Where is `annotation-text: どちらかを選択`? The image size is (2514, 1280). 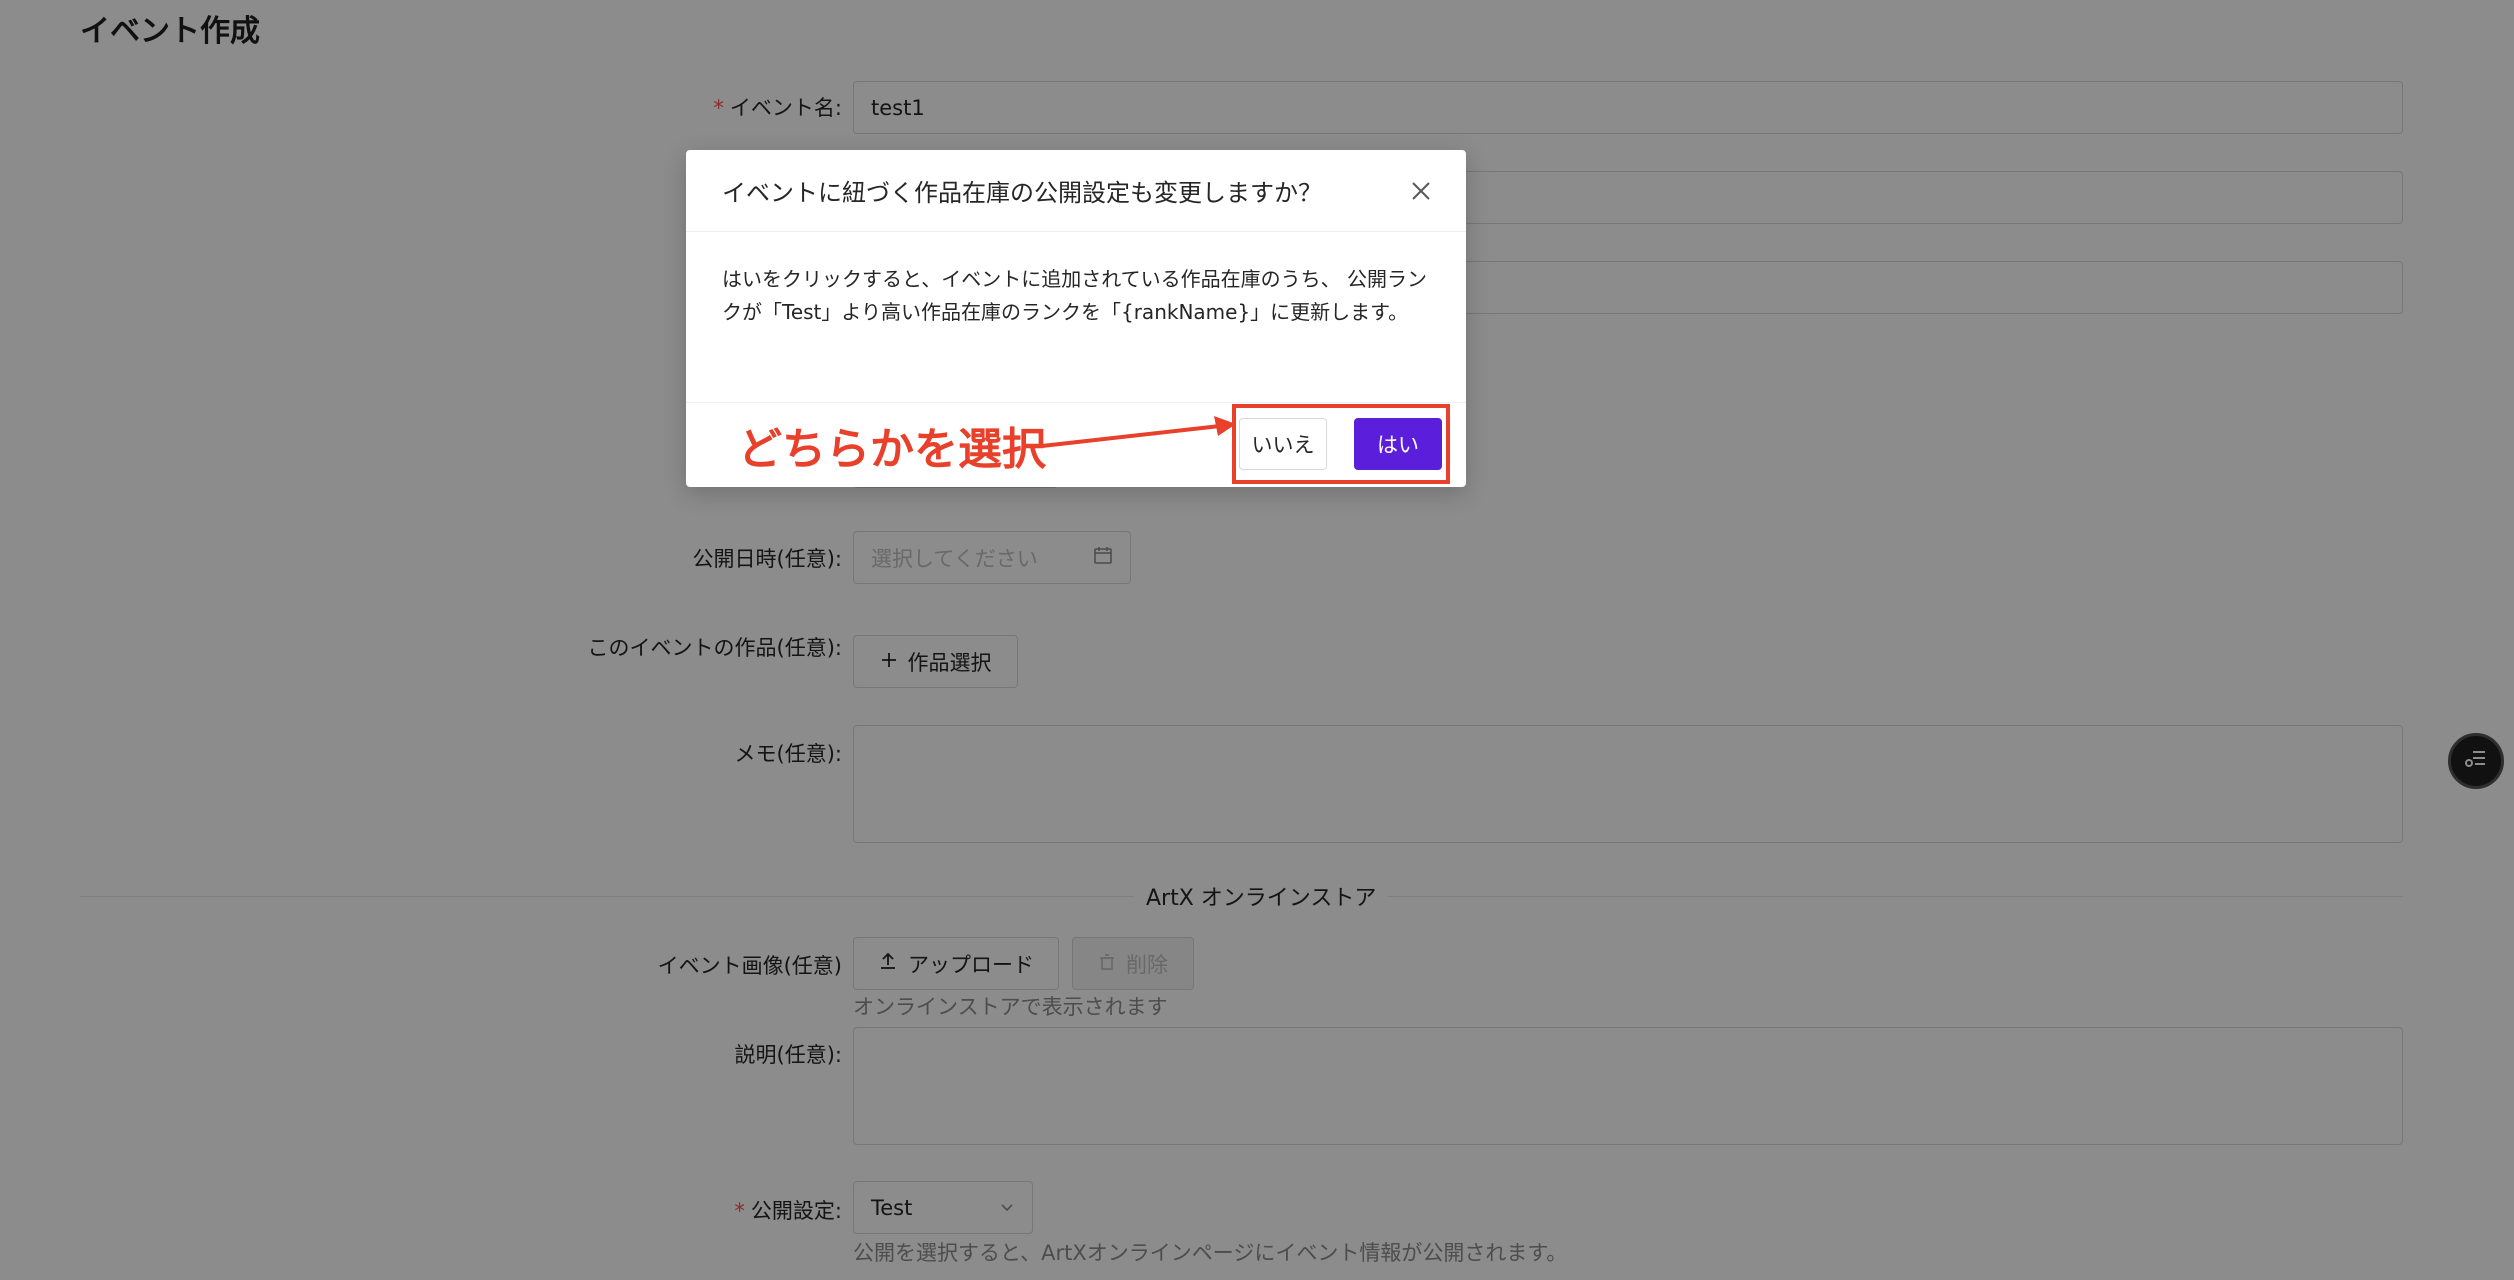 annotation-text: どちらかを選択 is located at coordinates (892, 449).